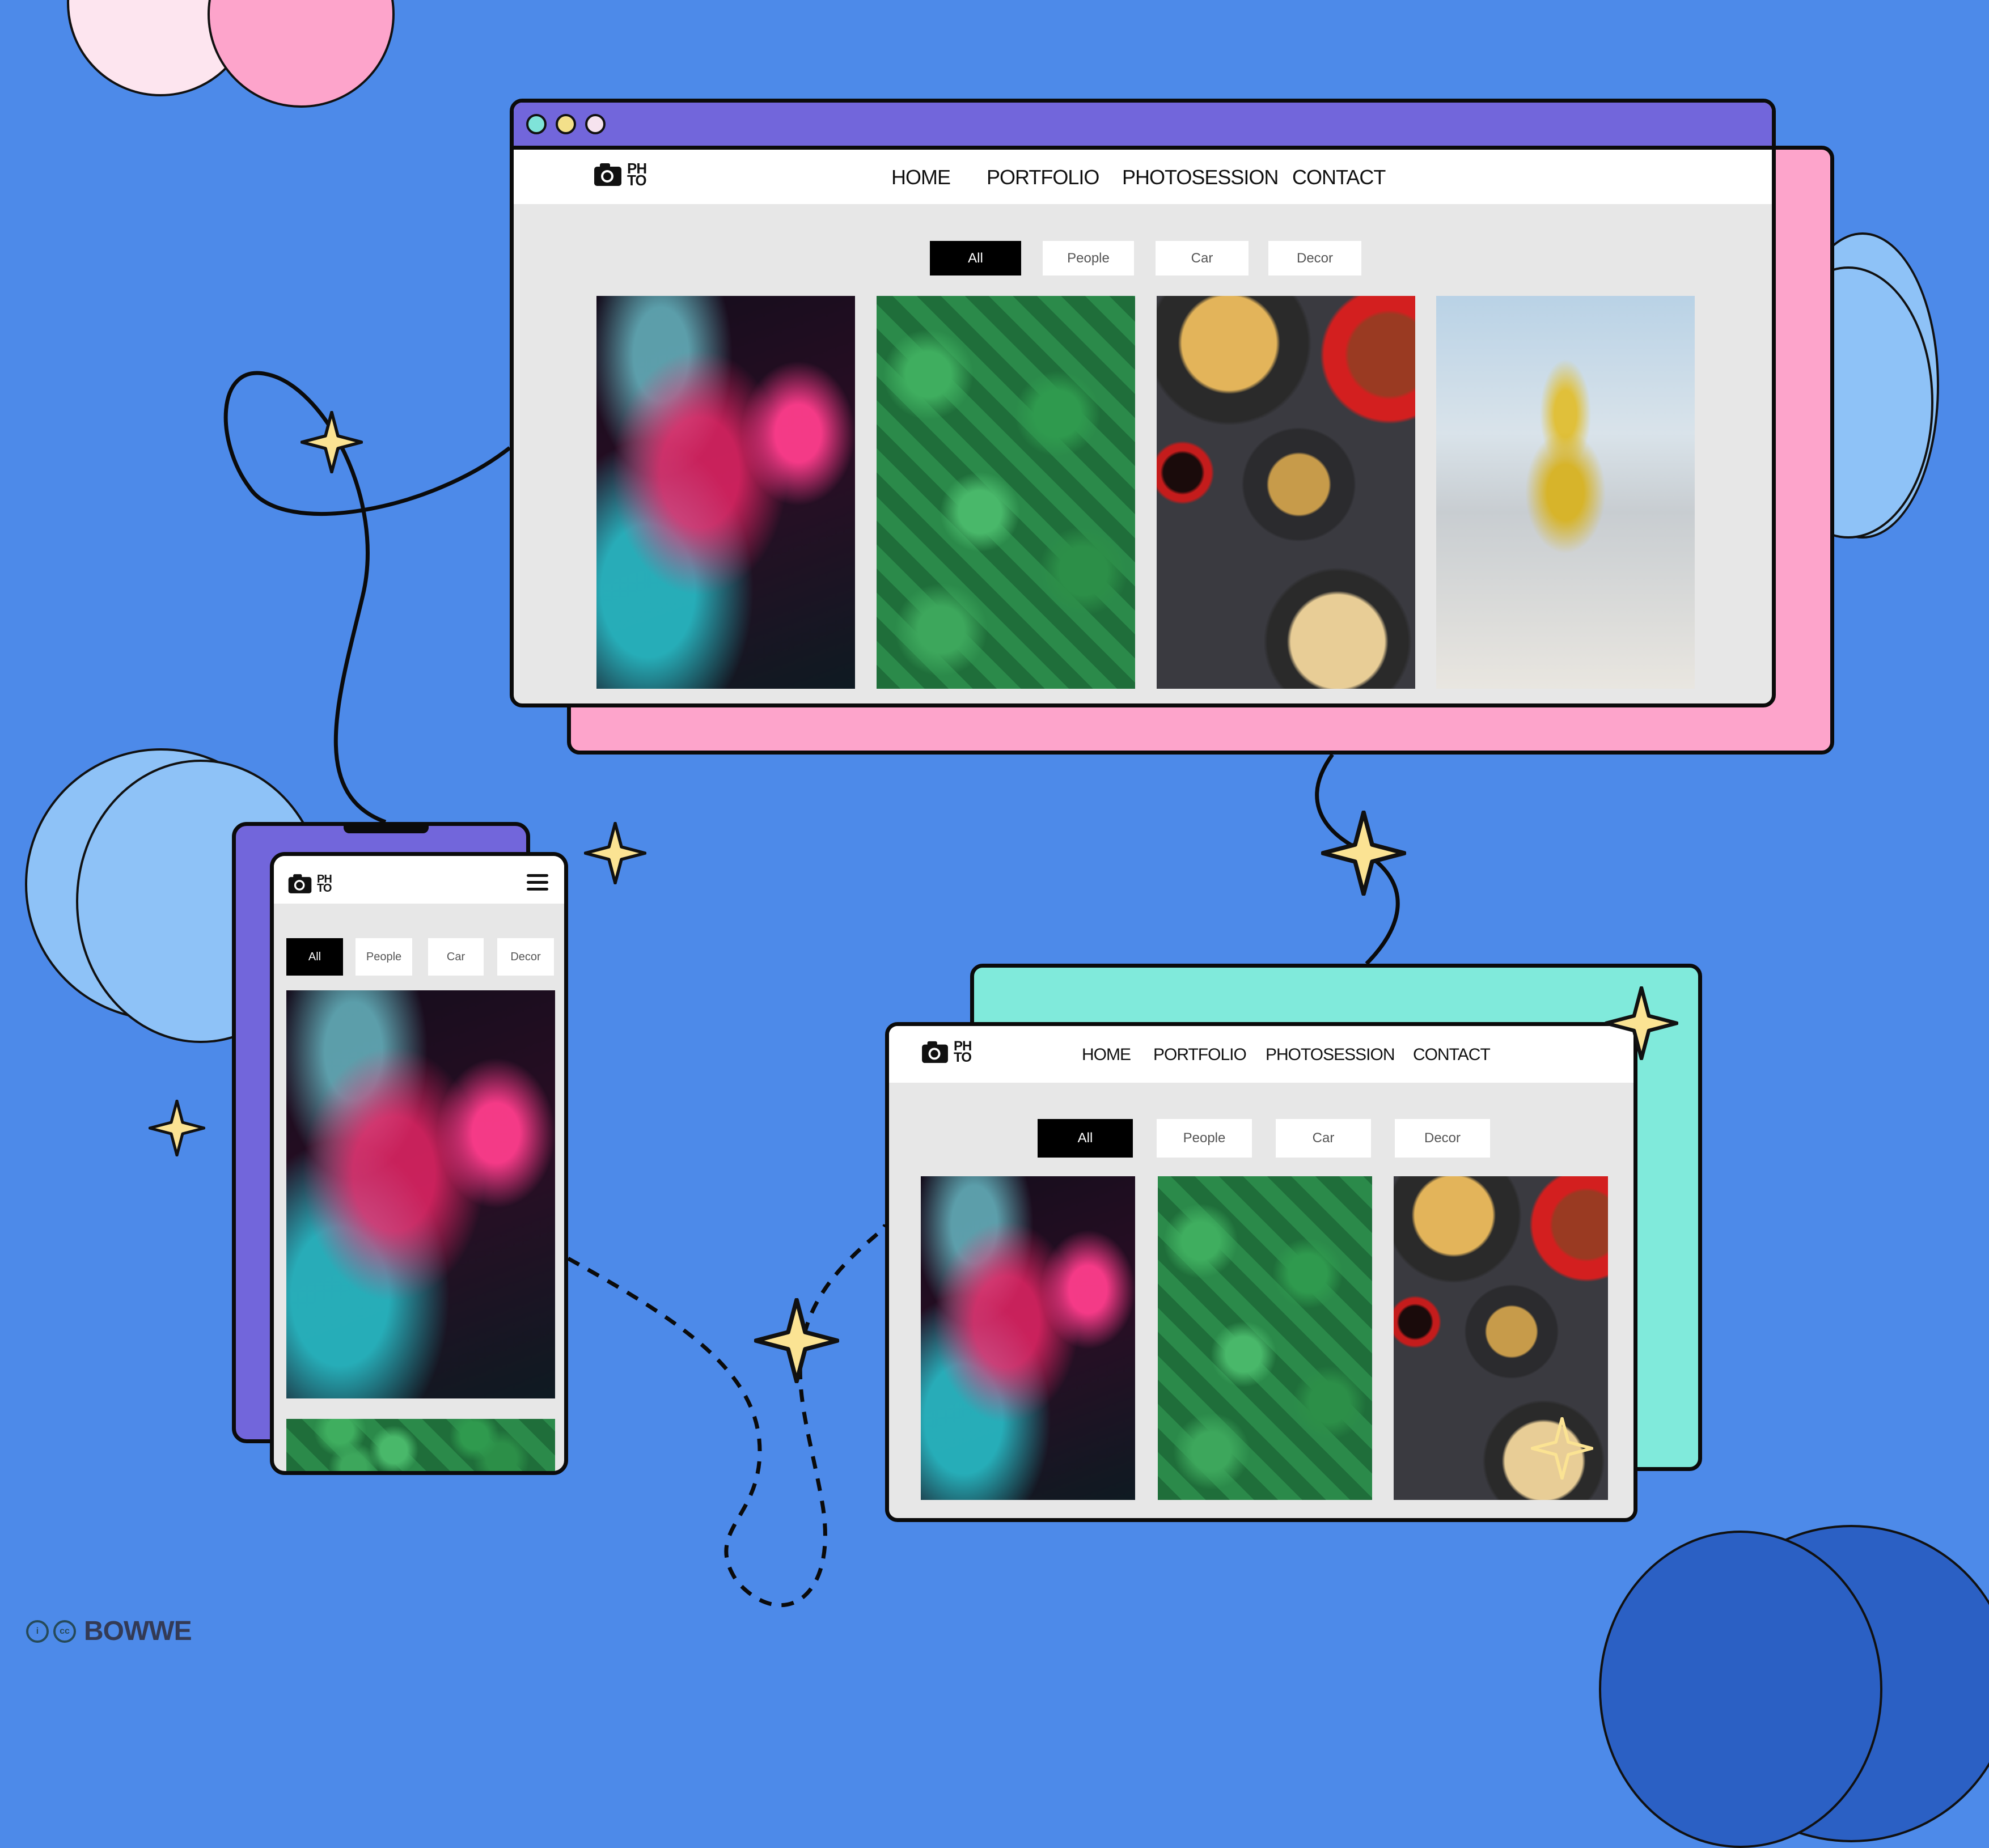  Describe the element at coordinates (456, 957) in the screenshot. I see `mobile-filter-car: Car` at that location.